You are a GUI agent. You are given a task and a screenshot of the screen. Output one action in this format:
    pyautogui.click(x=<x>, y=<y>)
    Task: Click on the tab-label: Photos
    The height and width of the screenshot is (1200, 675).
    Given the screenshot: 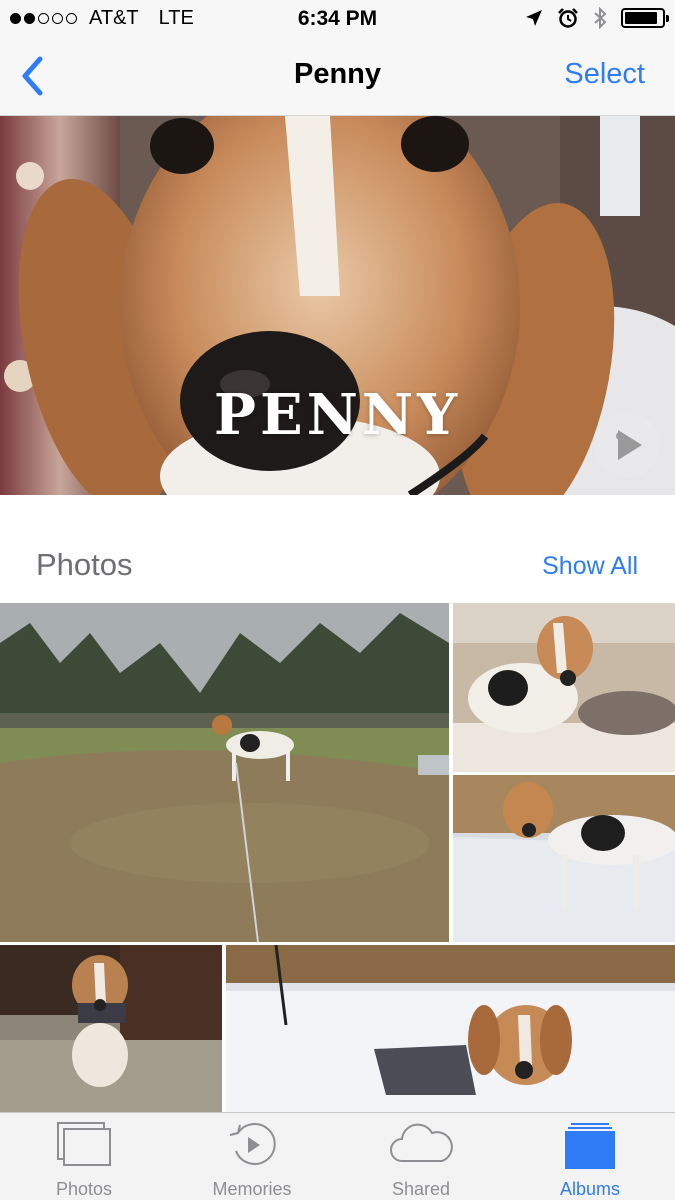 What is the action you would take?
    pyautogui.click(x=84, y=1189)
    